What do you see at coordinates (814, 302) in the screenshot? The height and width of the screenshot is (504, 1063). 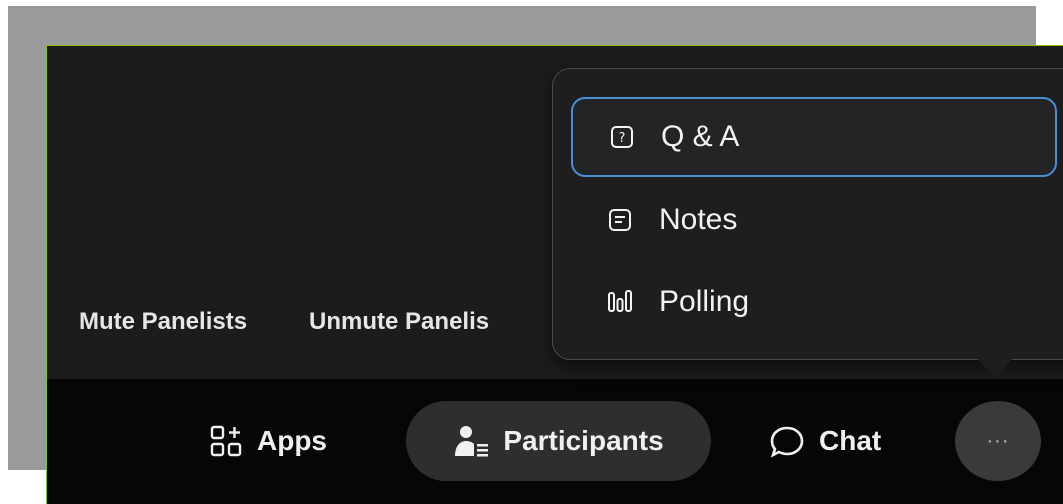 I see `menu-item-polling: Polling` at bounding box center [814, 302].